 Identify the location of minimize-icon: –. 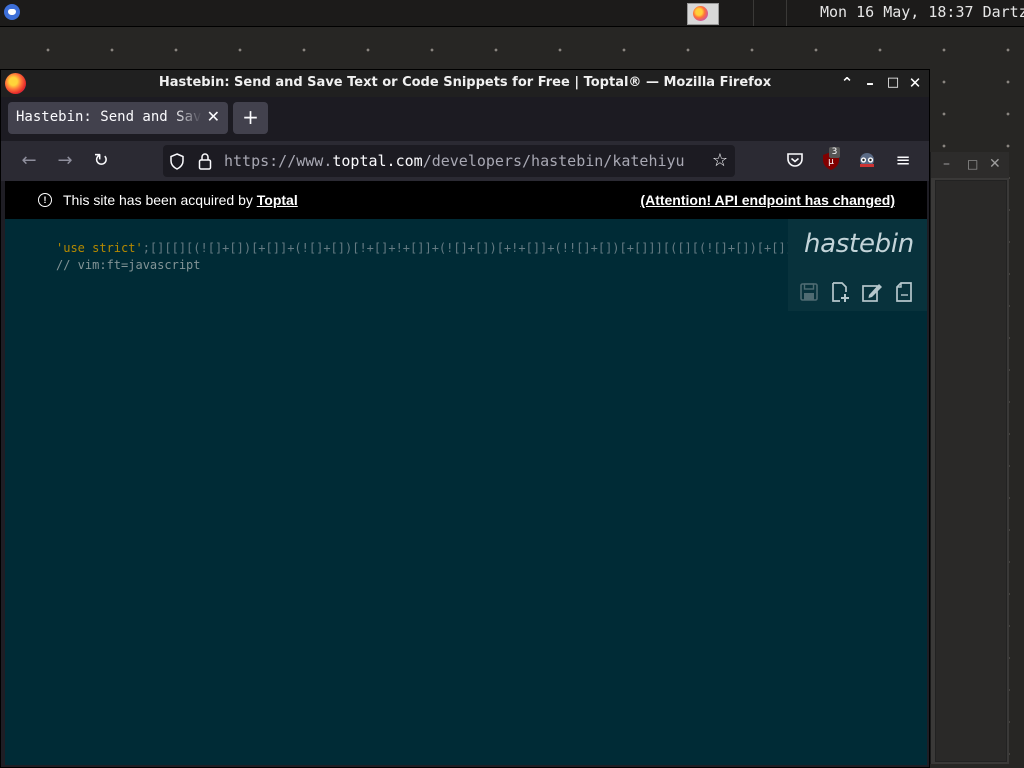
(946, 164).